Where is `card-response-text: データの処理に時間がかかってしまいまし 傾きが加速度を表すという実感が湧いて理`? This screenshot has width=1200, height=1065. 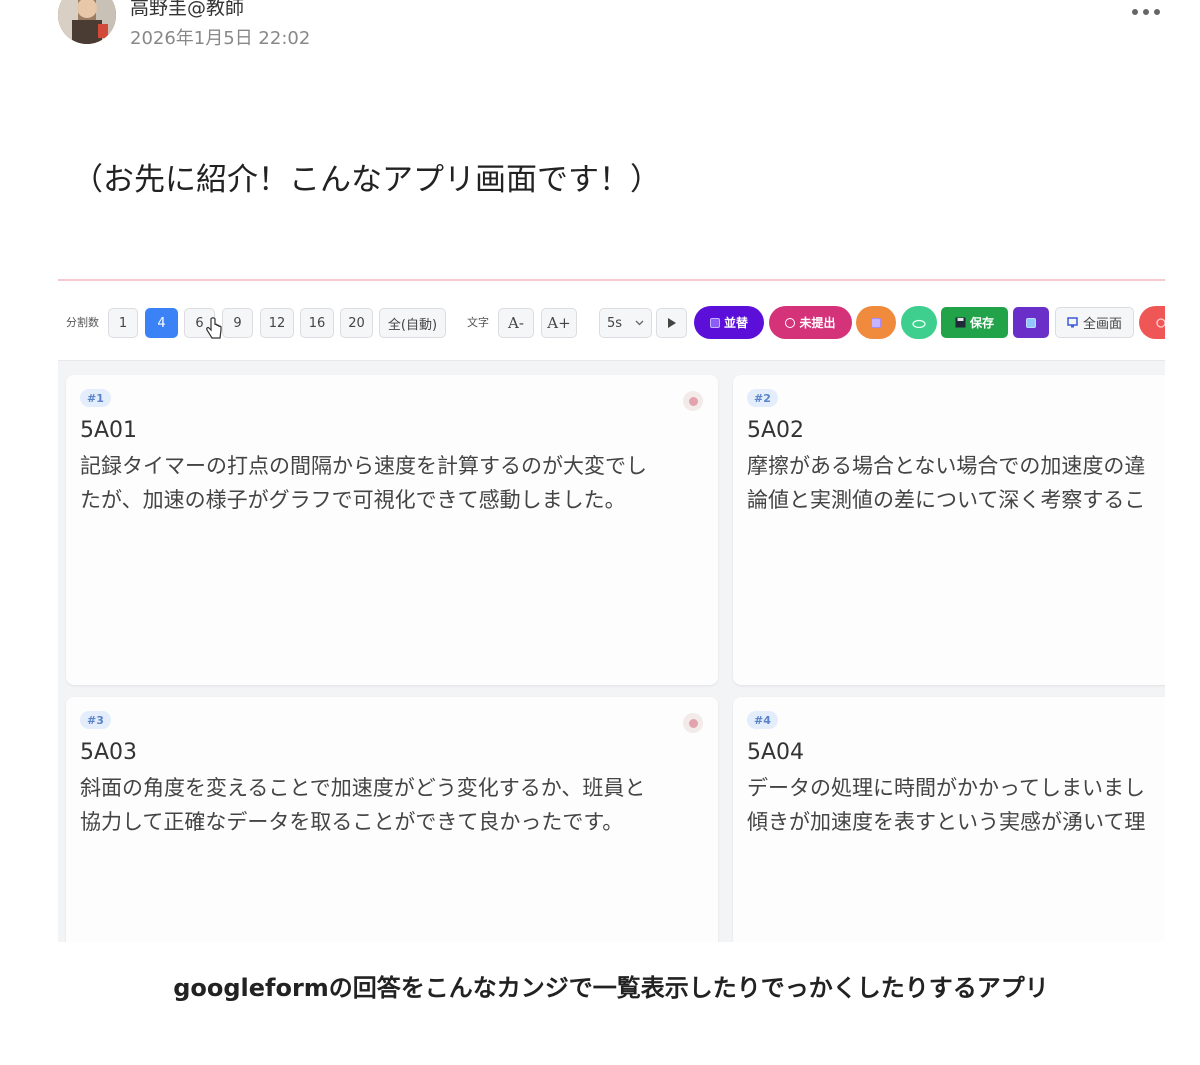 card-response-text: データの処理に時間がかかってしまいまし 傾きが加速度を表すという実感が湧いて理 is located at coordinates (946, 805).